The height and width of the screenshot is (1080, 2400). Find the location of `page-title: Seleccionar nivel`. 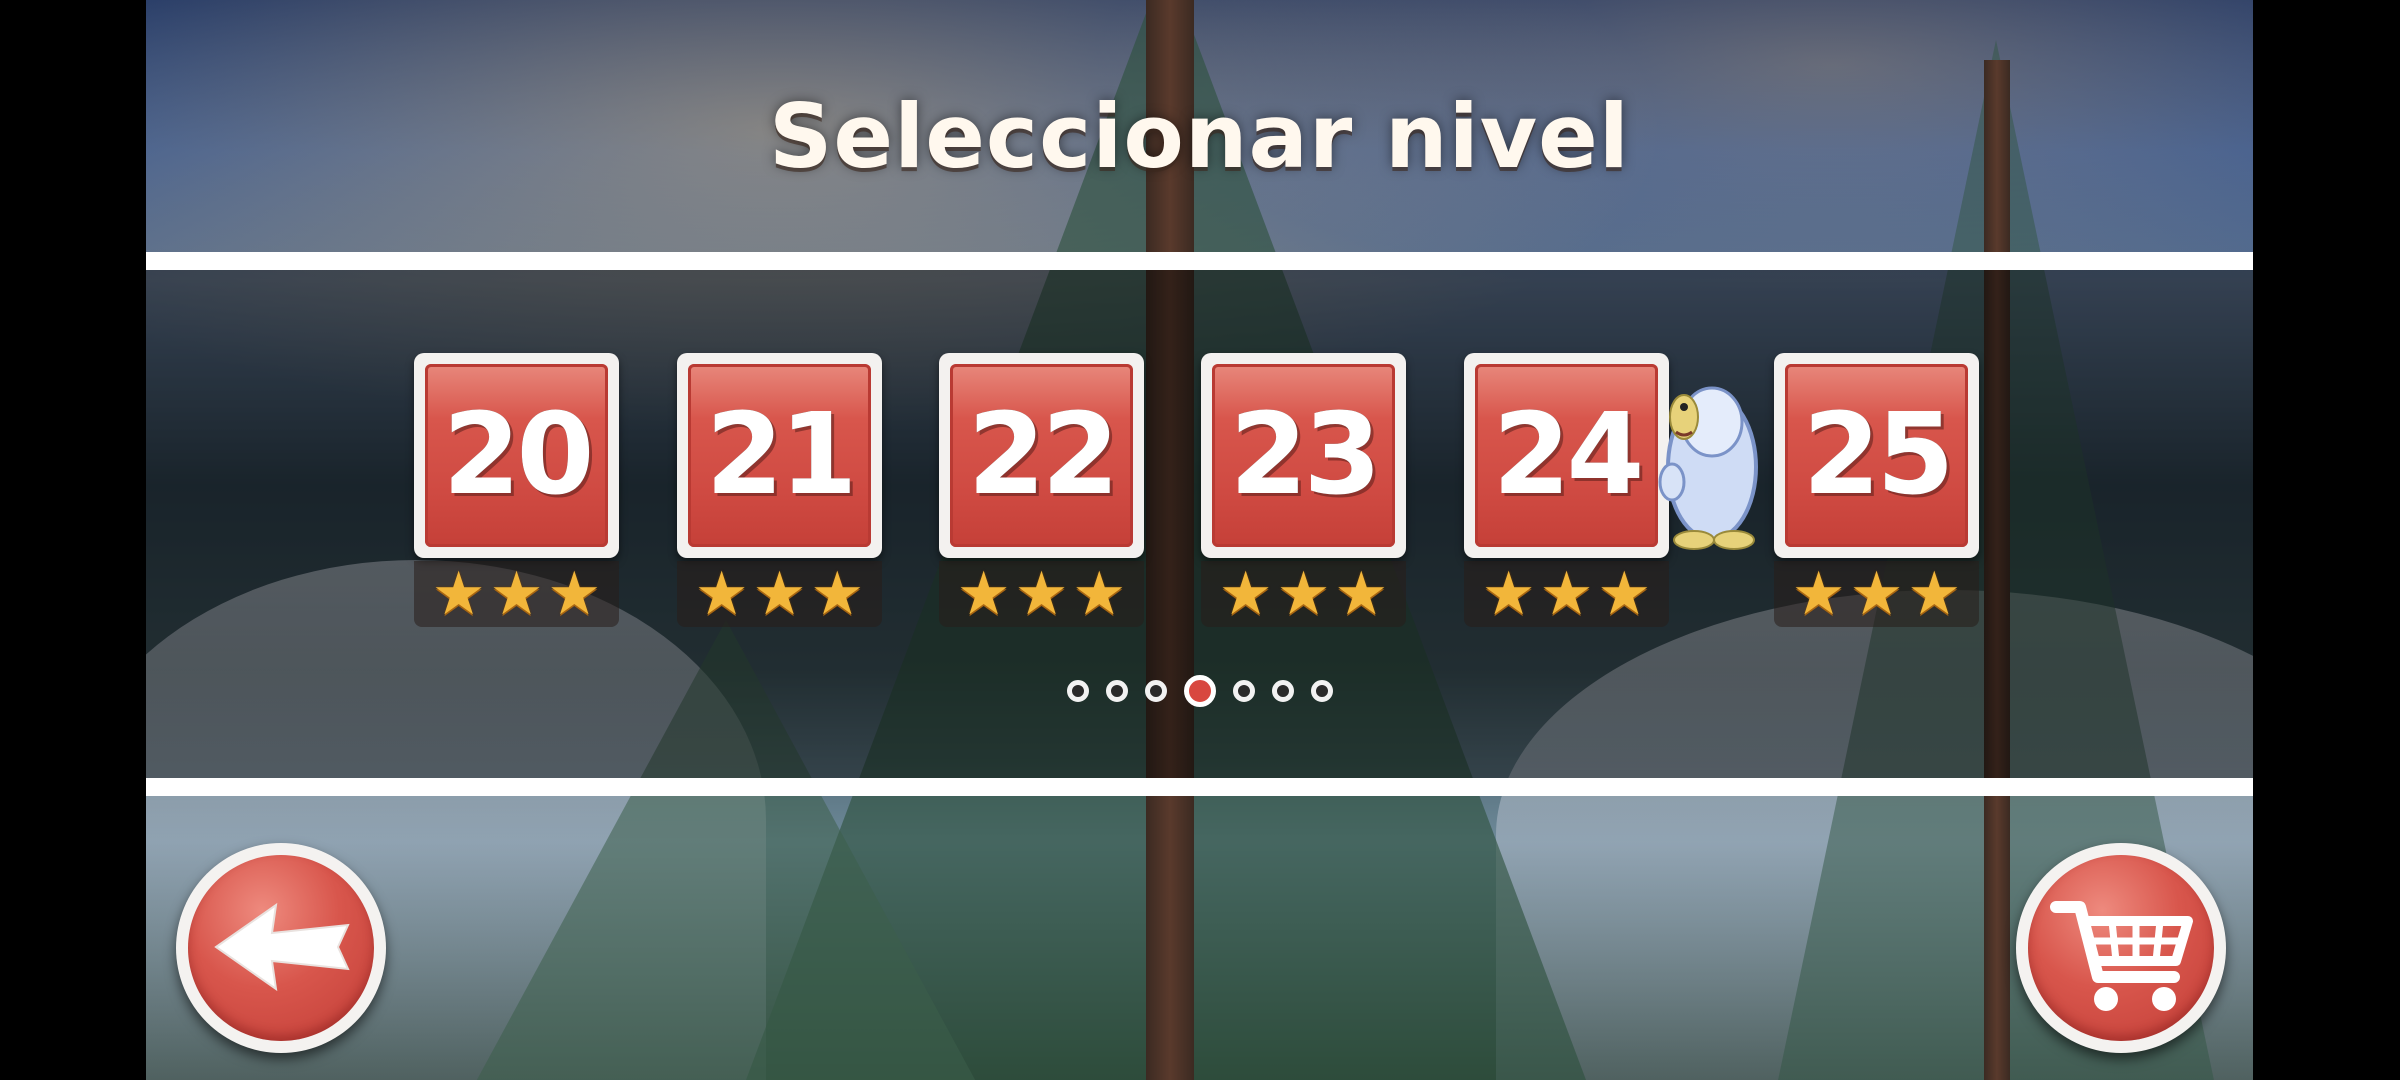

page-title: Seleccionar nivel is located at coordinates (1199, 136).